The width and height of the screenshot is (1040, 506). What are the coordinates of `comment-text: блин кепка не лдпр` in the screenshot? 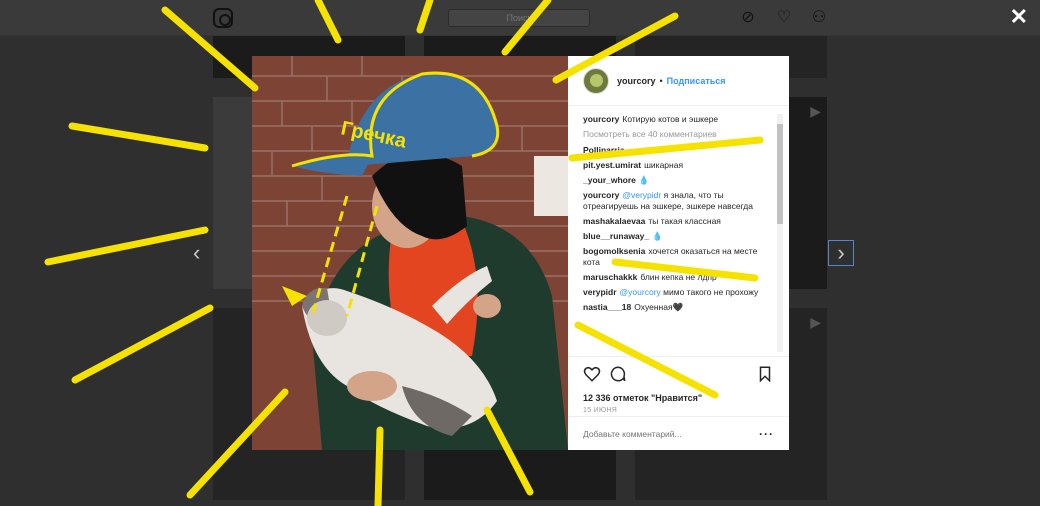 It's located at (678, 277).